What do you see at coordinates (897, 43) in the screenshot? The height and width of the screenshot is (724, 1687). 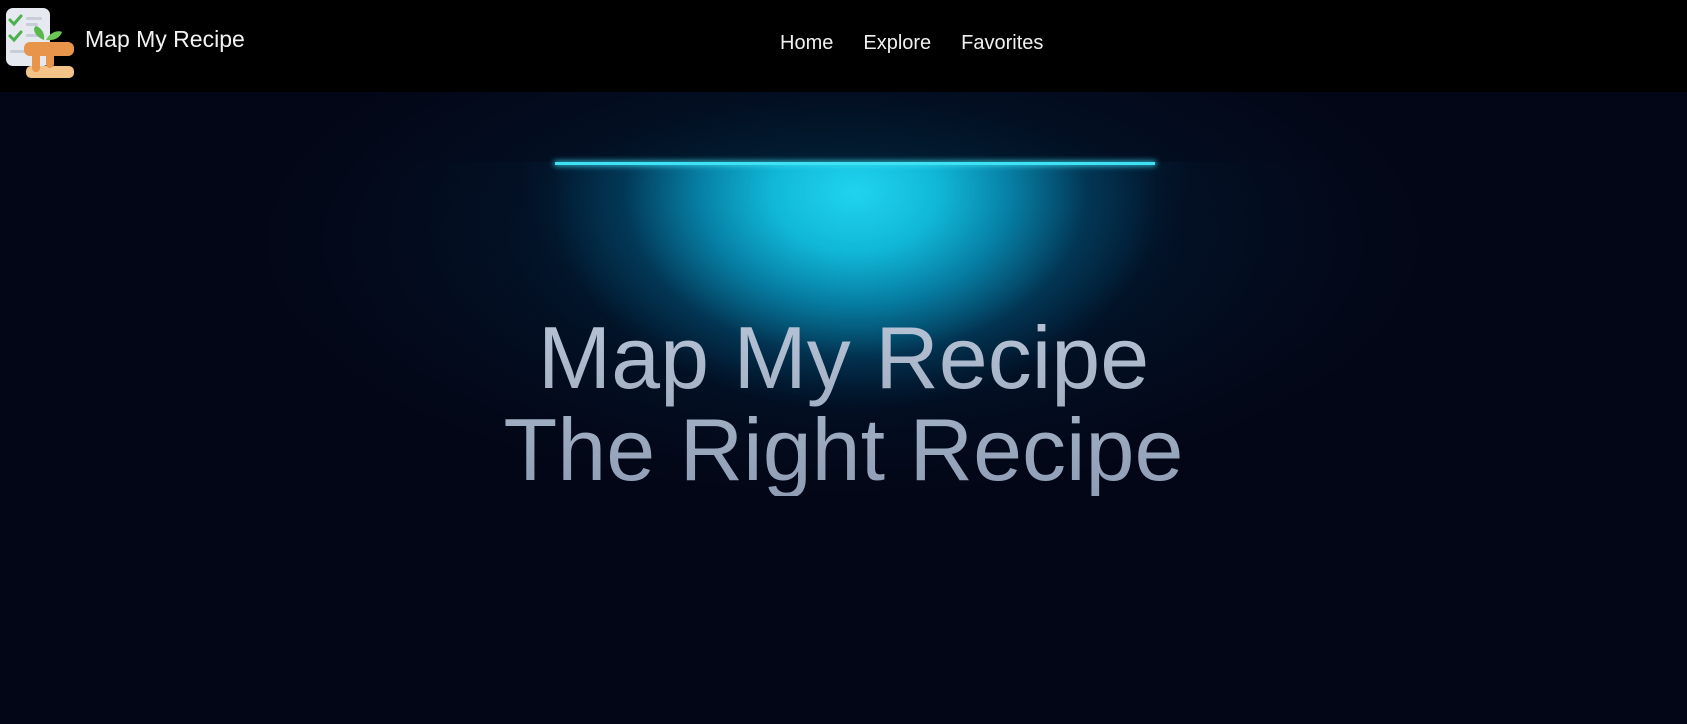 I see `nav-link-explore: Explore` at bounding box center [897, 43].